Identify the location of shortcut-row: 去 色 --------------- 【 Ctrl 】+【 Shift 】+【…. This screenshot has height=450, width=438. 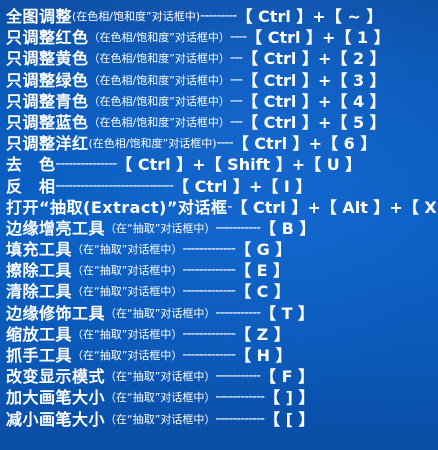
(221, 164).